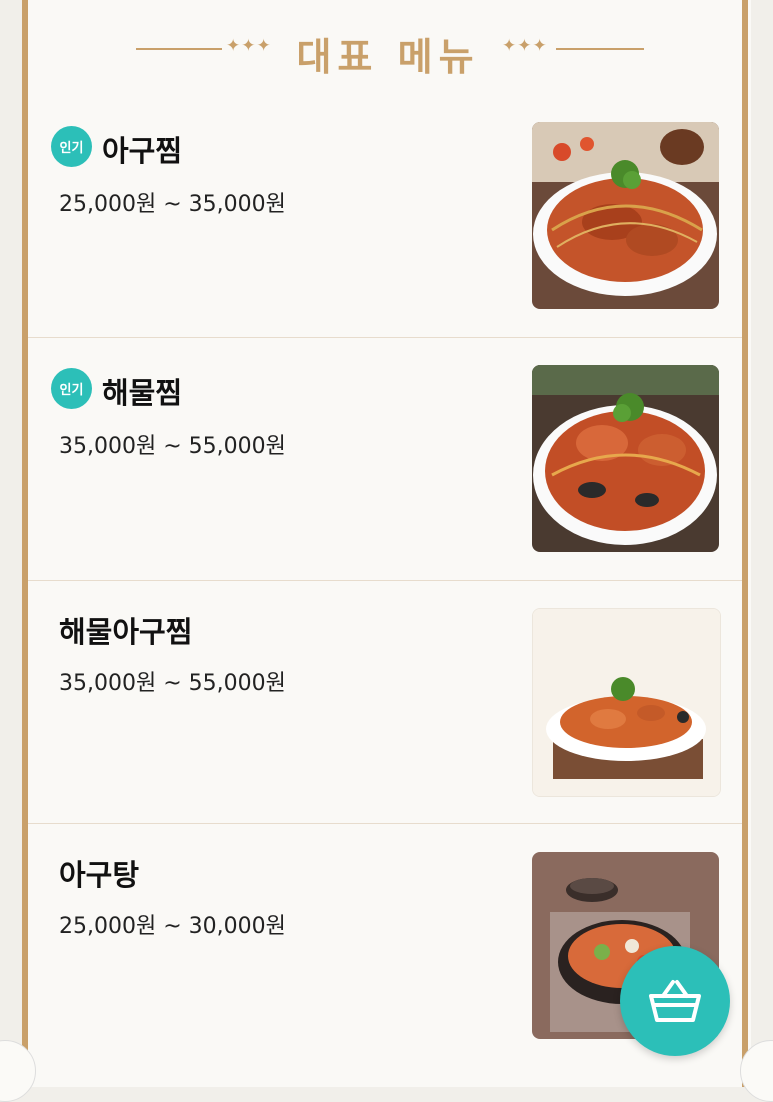  Describe the element at coordinates (625, 215) in the screenshot. I see `braised-monkfish-photo` at that location.